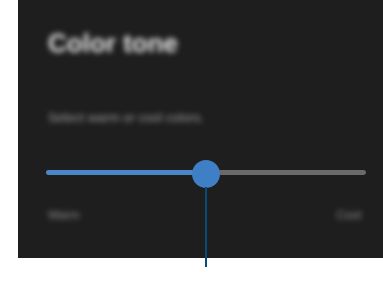  I want to click on slider-max-label: Cool, so click(348, 215).